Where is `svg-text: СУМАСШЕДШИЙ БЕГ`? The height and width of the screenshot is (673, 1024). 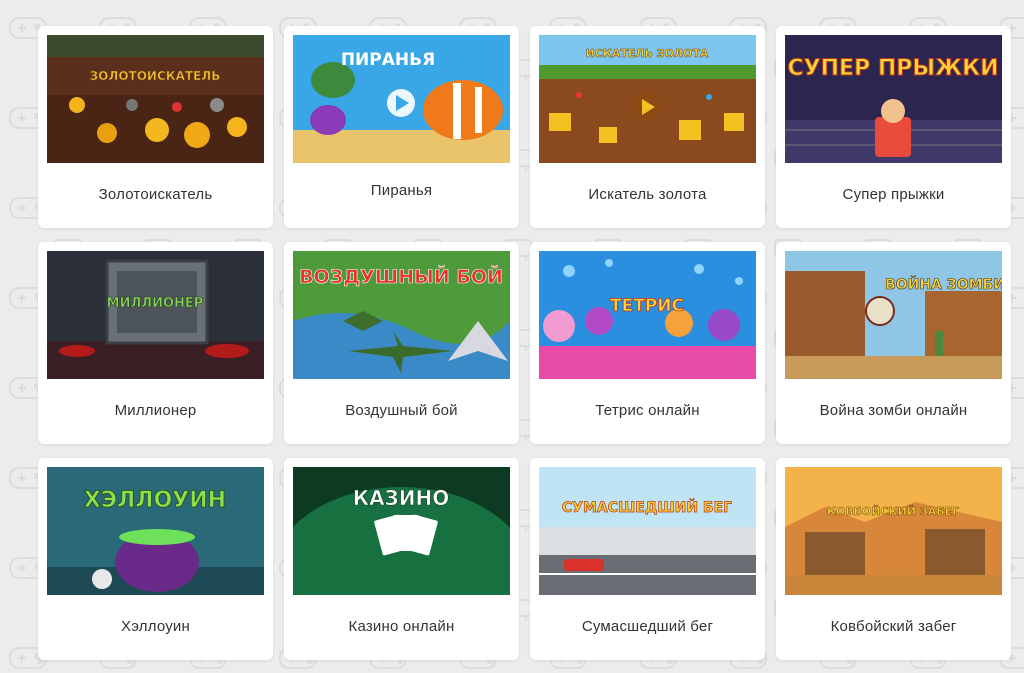
svg-text: СУМАСШЕДШИЙ БЕГ is located at coordinates (647, 507).